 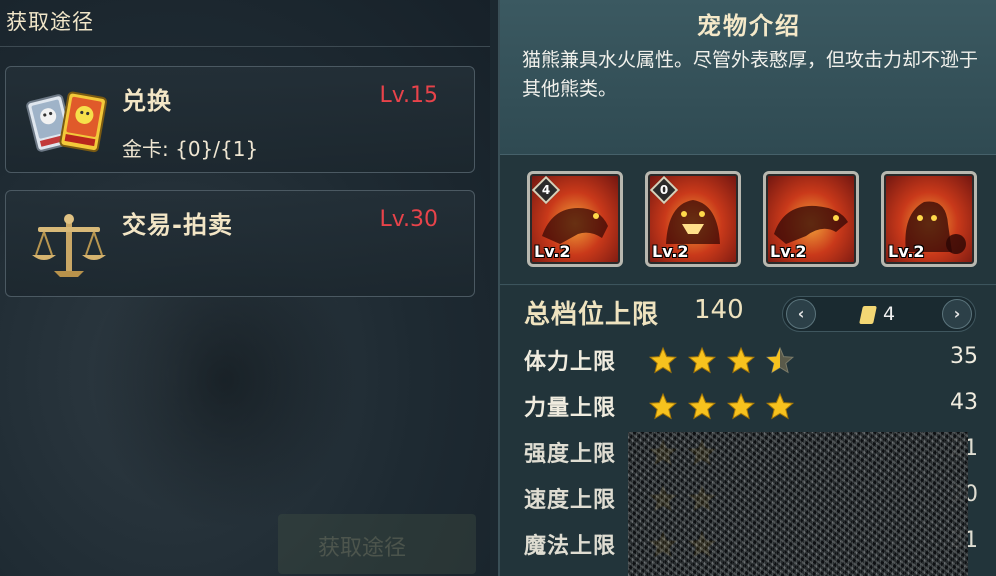 What do you see at coordinates (798, 504) in the screenshot?
I see `noise-overlay` at bounding box center [798, 504].